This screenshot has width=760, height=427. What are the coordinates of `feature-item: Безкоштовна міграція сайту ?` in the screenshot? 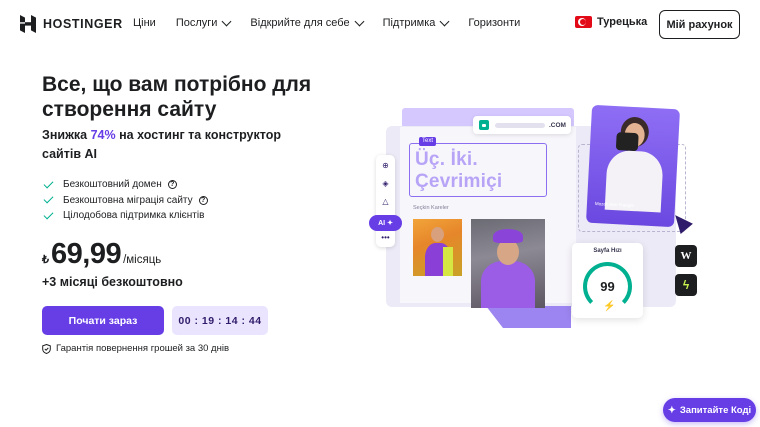 It's located at (125, 201).